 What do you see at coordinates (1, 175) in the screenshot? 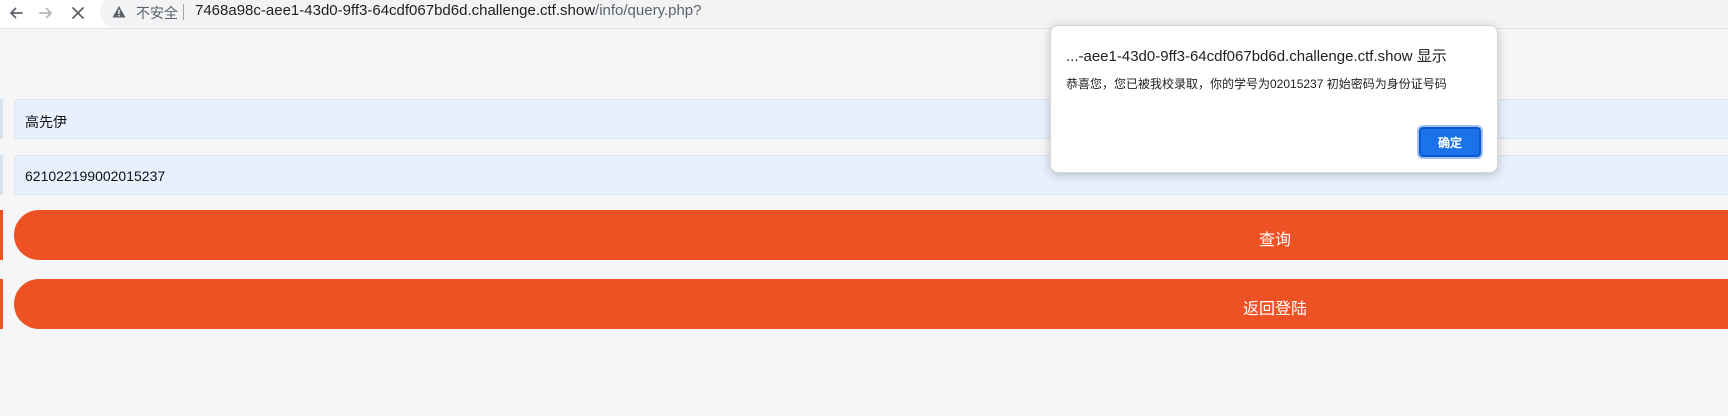
I see `id-field-edge` at bounding box center [1, 175].